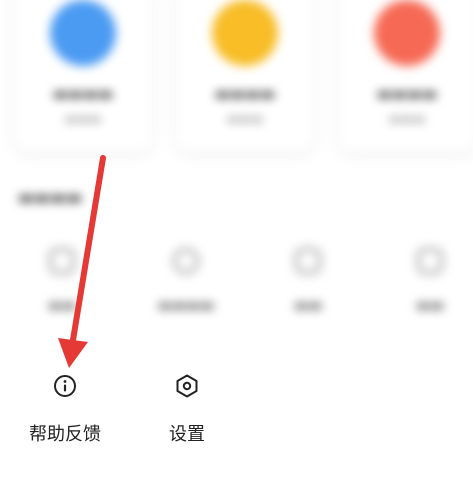 The image size is (473, 490). What do you see at coordinates (308, 281) in the screenshot?
I see `tool-item-3: ▬▬` at bounding box center [308, 281].